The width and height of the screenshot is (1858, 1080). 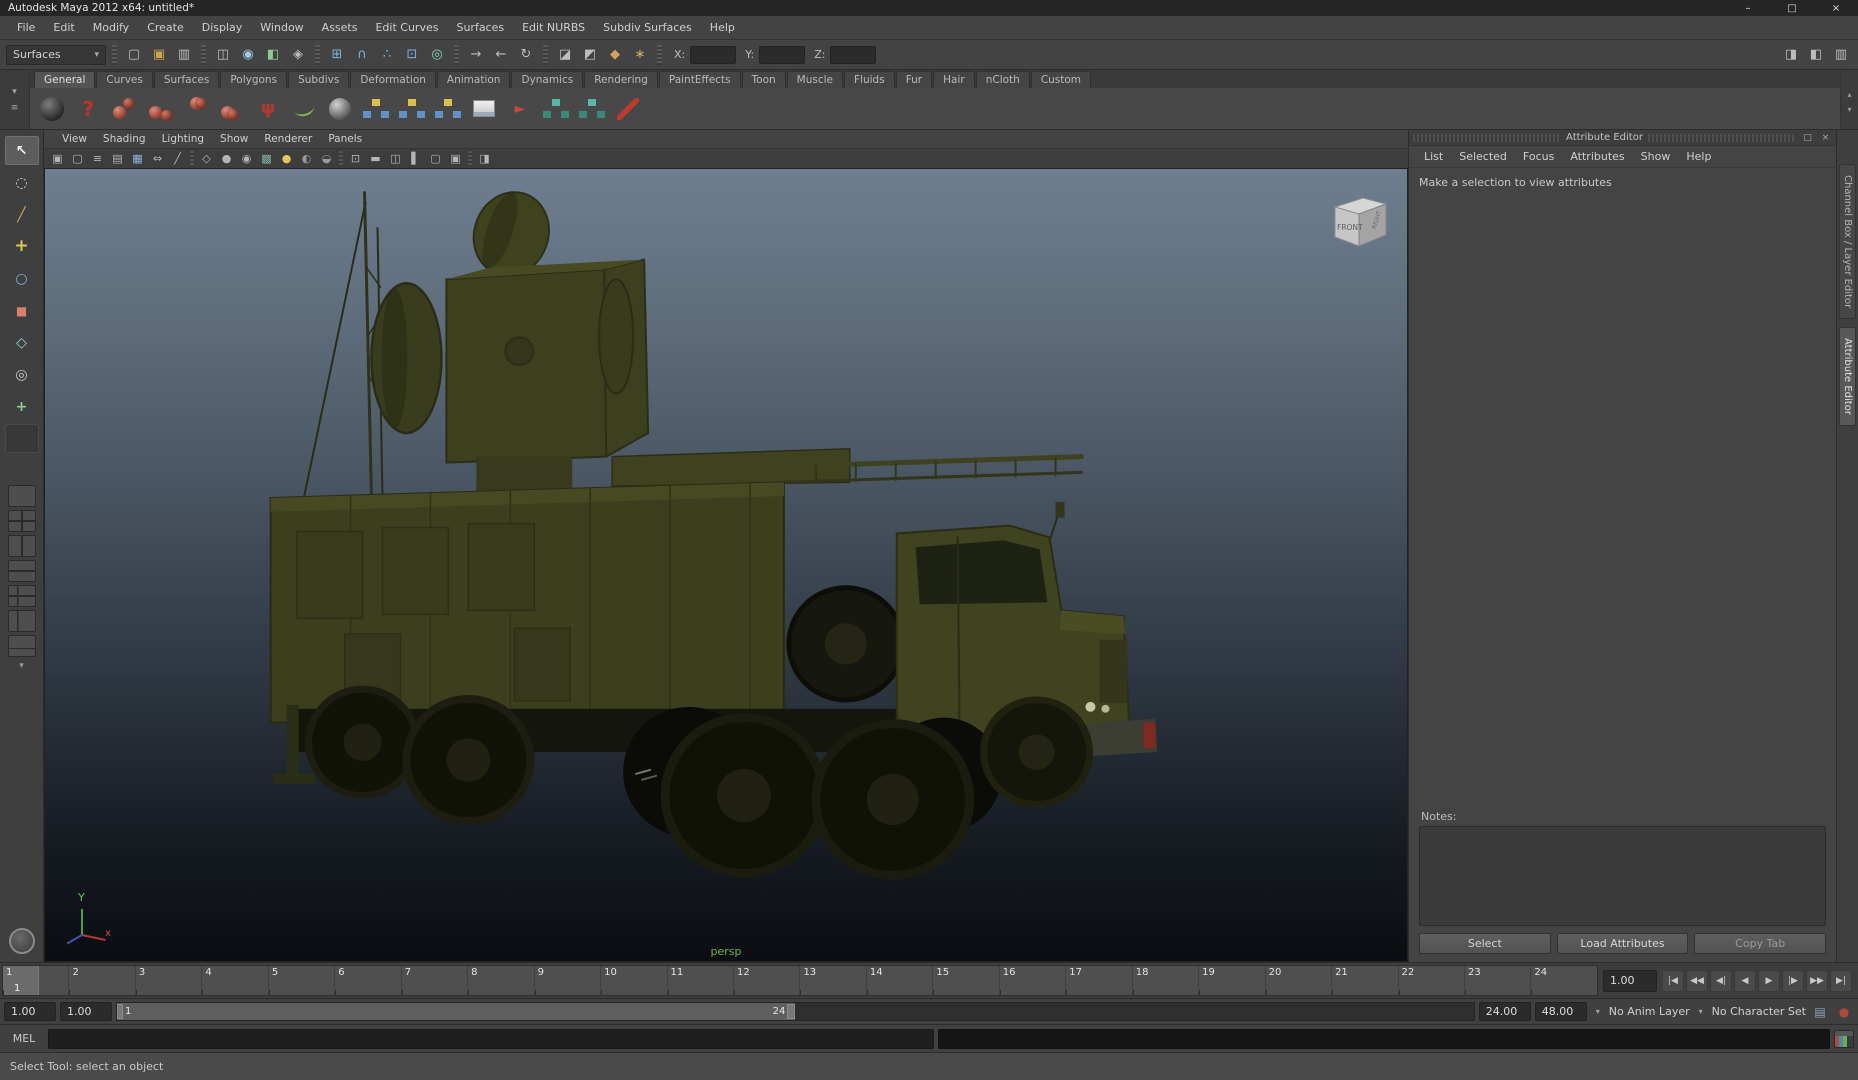 I want to click on shelf-tab-painteffects: PaintEffects, so click(x=699, y=79).